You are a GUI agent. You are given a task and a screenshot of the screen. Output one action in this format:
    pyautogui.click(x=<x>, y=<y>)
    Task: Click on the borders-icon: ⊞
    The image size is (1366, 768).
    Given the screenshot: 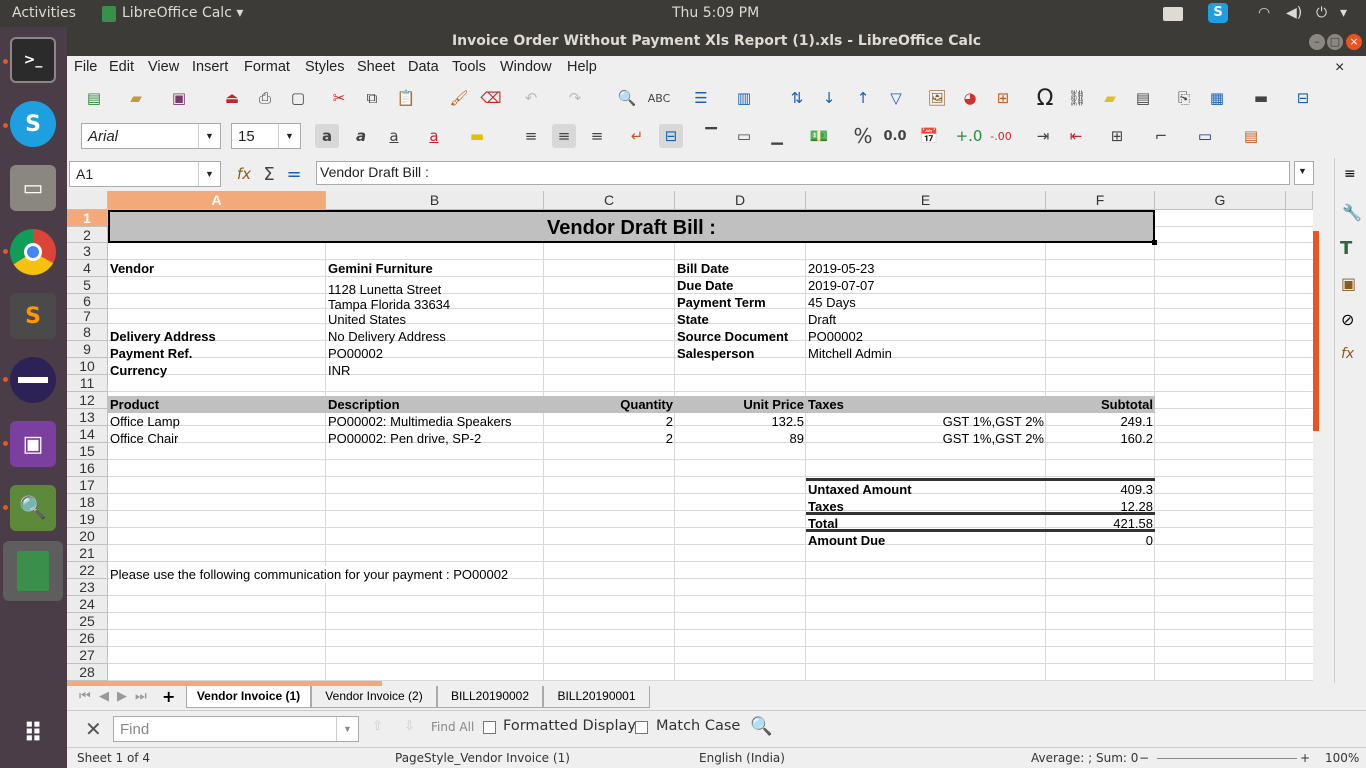 What is the action you would take?
    pyautogui.click(x=1117, y=136)
    